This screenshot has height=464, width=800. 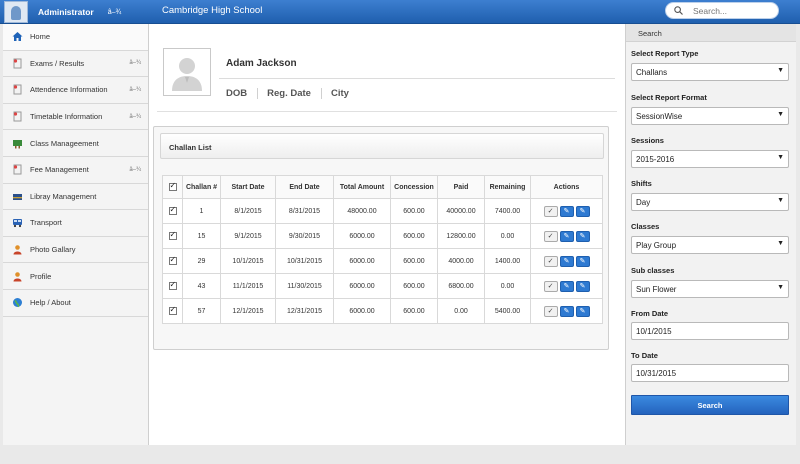 I want to click on challan-number: 15, so click(x=201, y=236).